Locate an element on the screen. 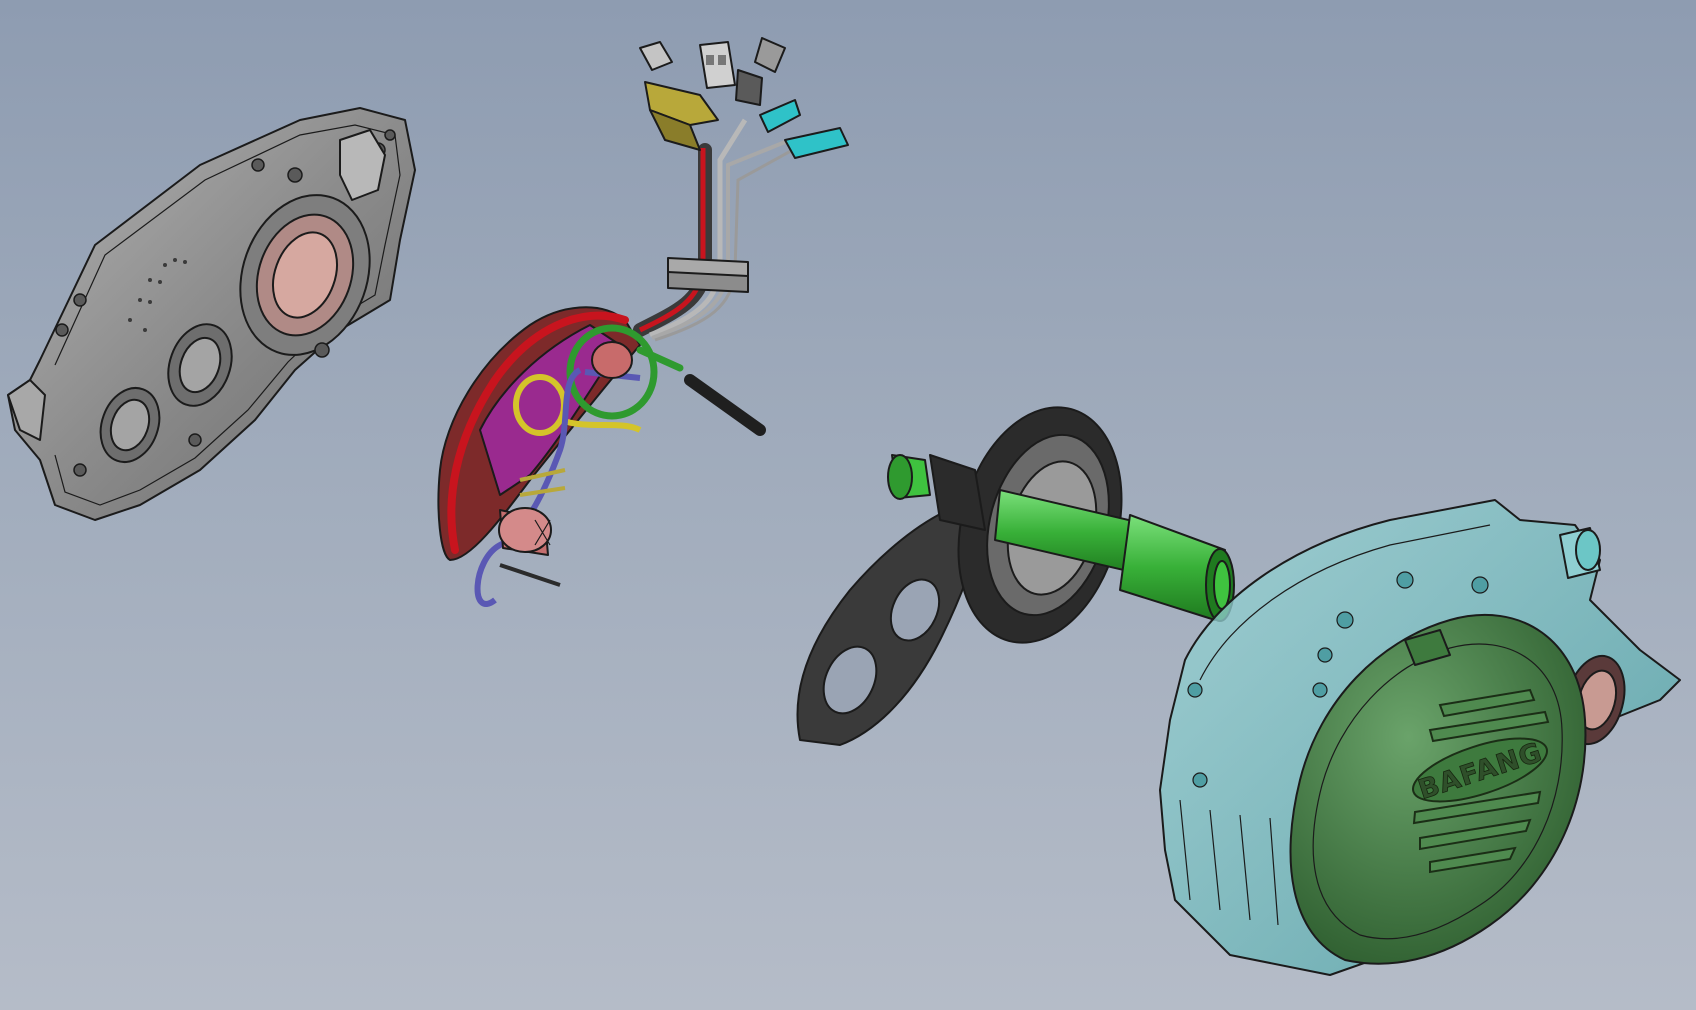  left-cover-plate is located at coordinates (211, 314).